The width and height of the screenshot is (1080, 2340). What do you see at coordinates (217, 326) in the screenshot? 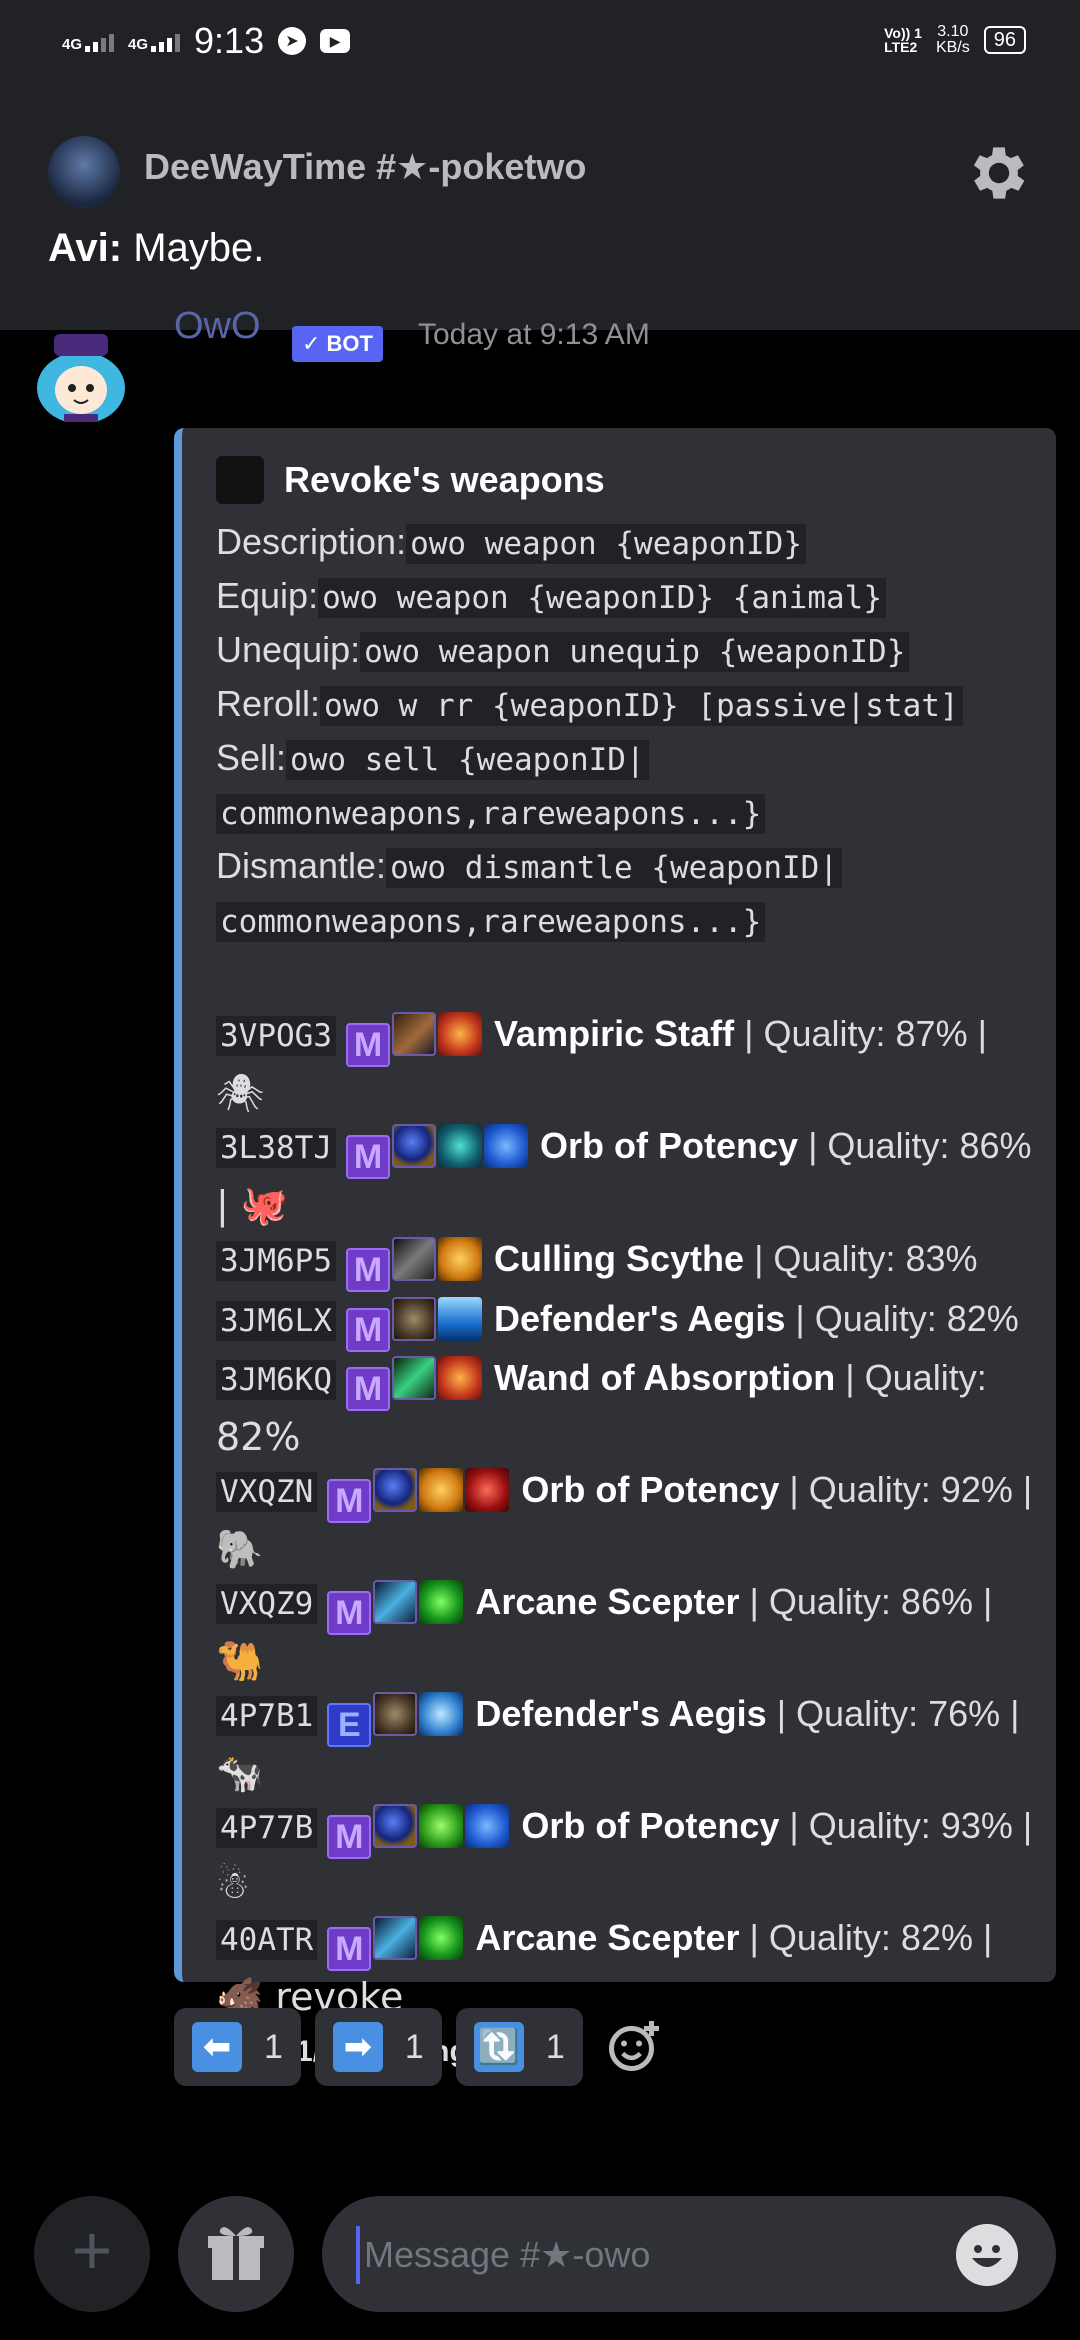
I see `message-author: OwO` at bounding box center [217, 326].